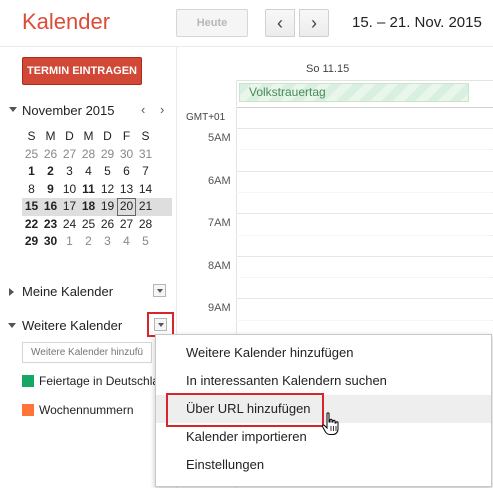 The image size is (493, 488). Describe the element at coordinates (126, 172) in the screenshot. I see `mini-calendar-day: 6` at that location.